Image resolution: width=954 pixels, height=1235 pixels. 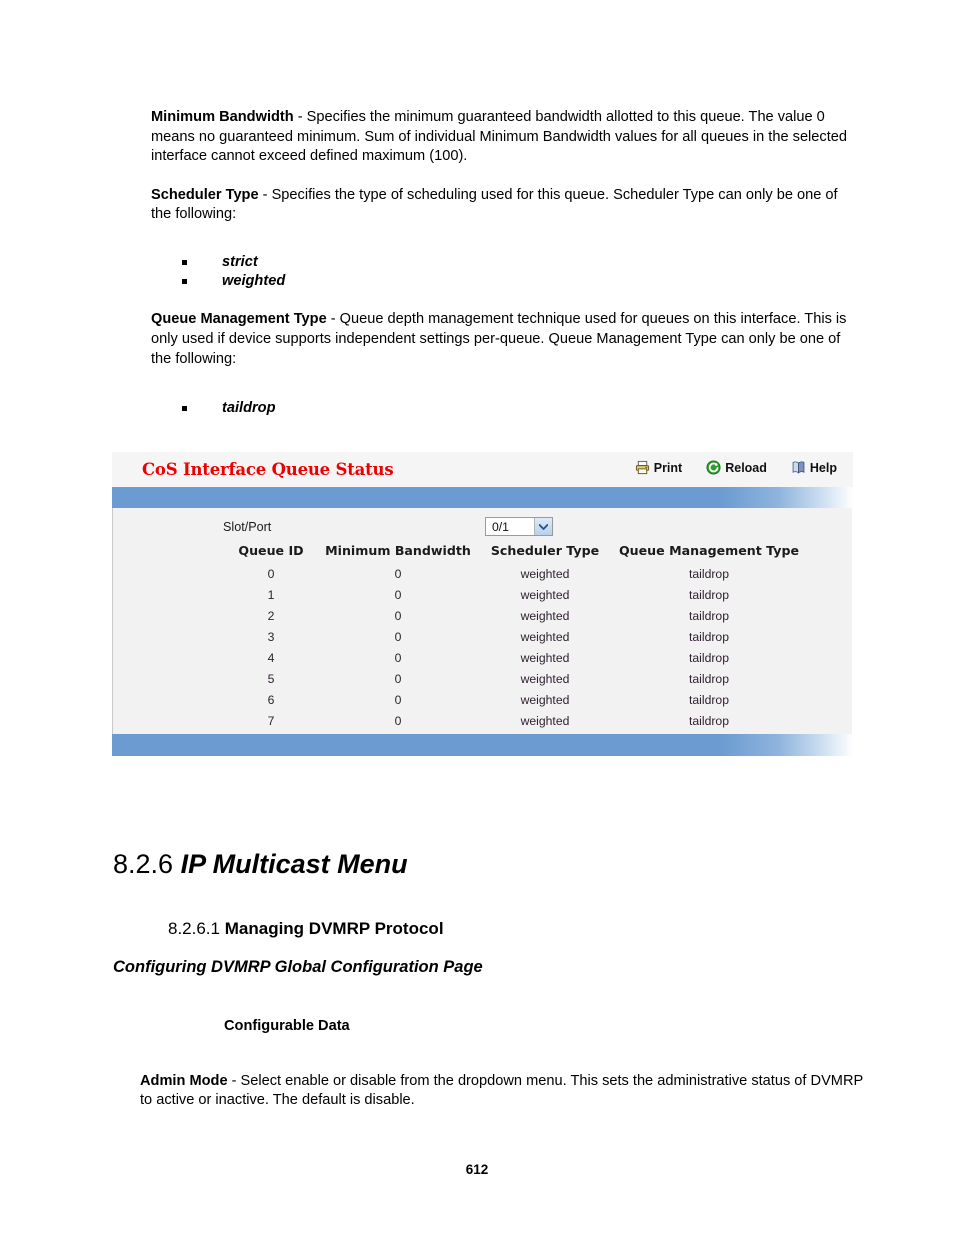 I want to click on cell-queue-id: 5, so click(x=271, y=679).